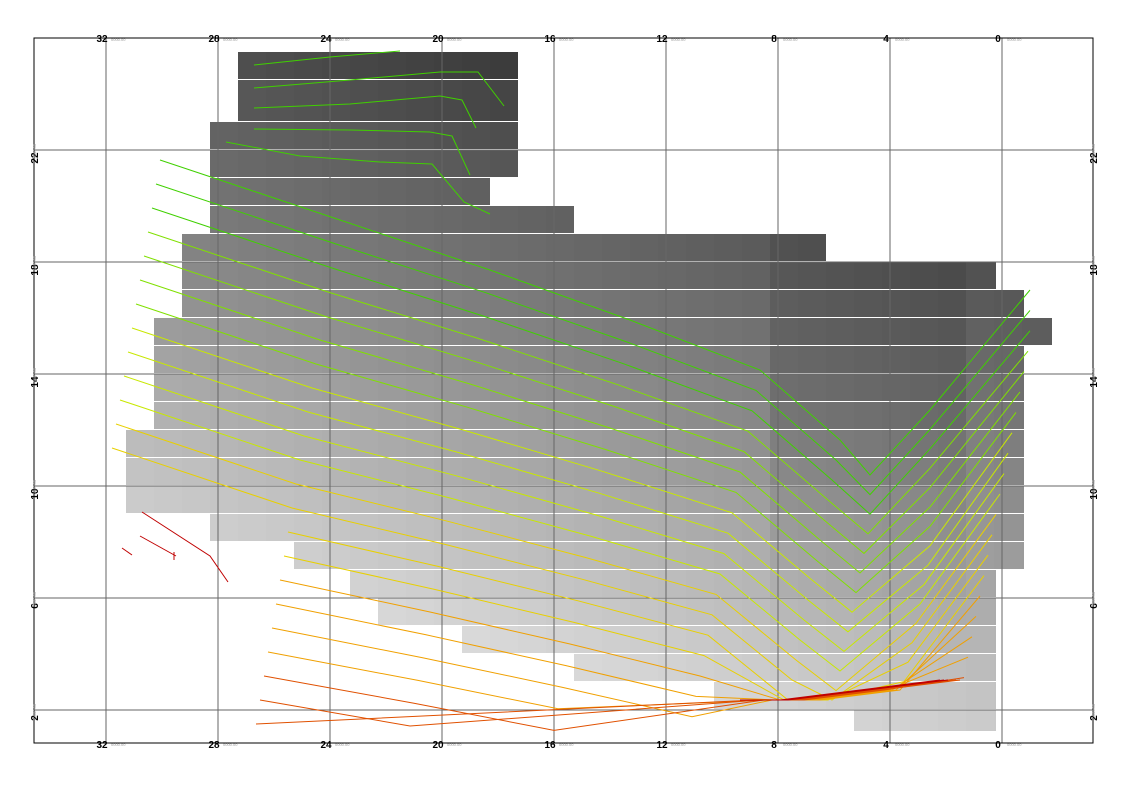  Describe the element at coordinates (886, 39) in the screenshot. I see `x-tick-label-top: 4` at that location.